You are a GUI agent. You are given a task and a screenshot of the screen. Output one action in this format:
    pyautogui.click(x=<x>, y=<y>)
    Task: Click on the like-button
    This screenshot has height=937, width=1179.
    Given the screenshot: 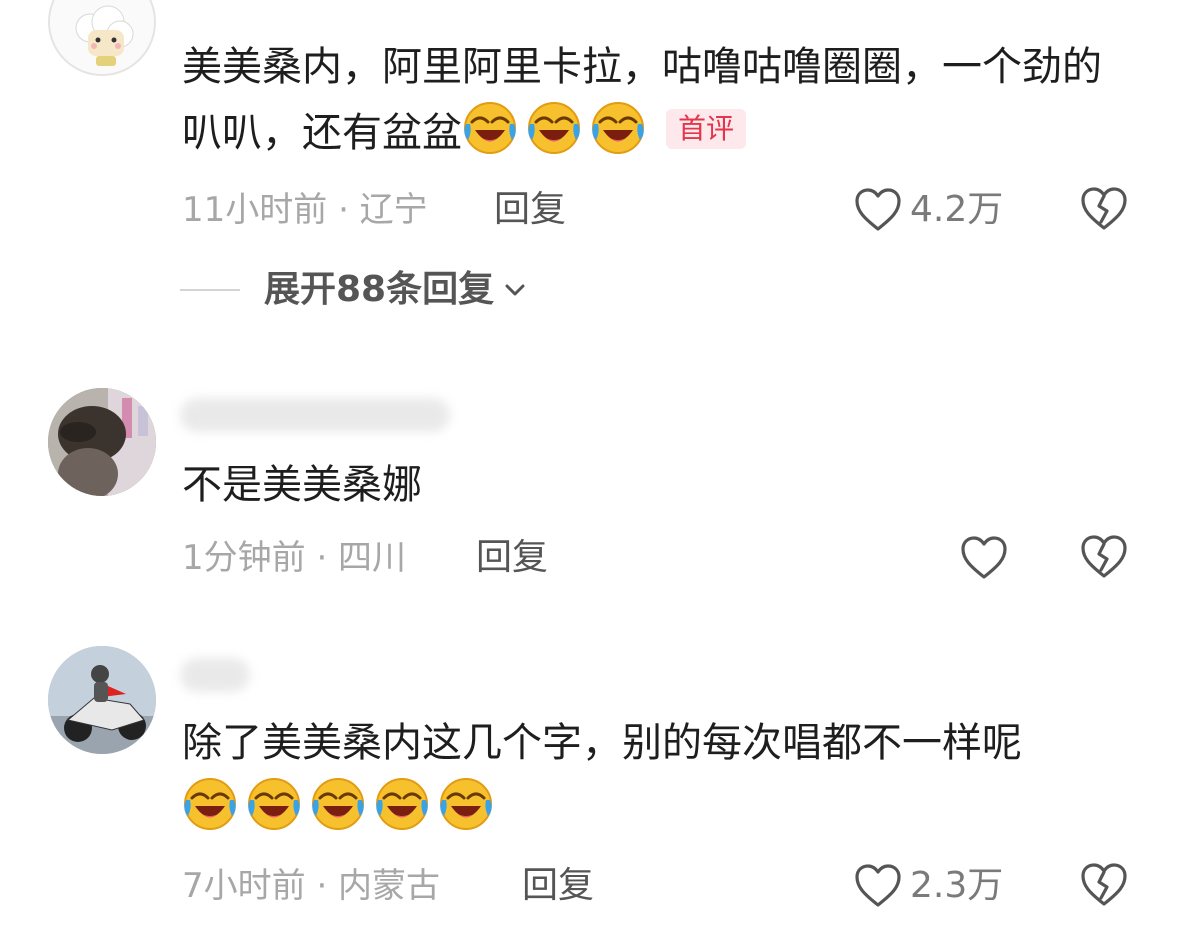 What is the action you would take?
    pyautogui.click(x=988, y=558)
    